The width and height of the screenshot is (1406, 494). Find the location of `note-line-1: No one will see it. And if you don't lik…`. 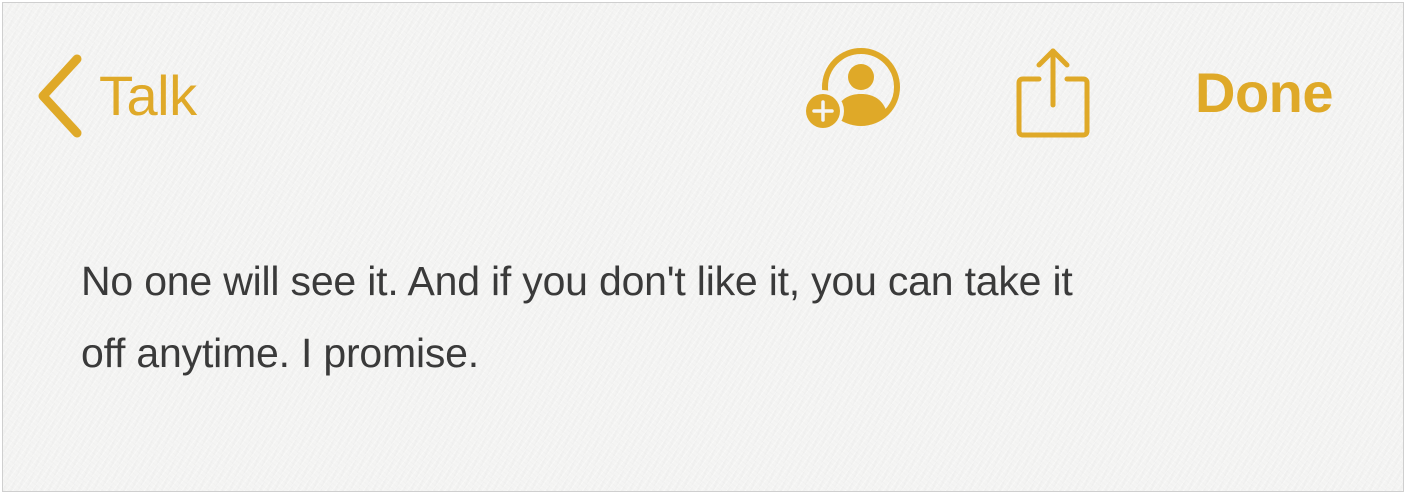

note-line-1: No one will see it. And if you don't lik… is located at coordinates (577, 281).